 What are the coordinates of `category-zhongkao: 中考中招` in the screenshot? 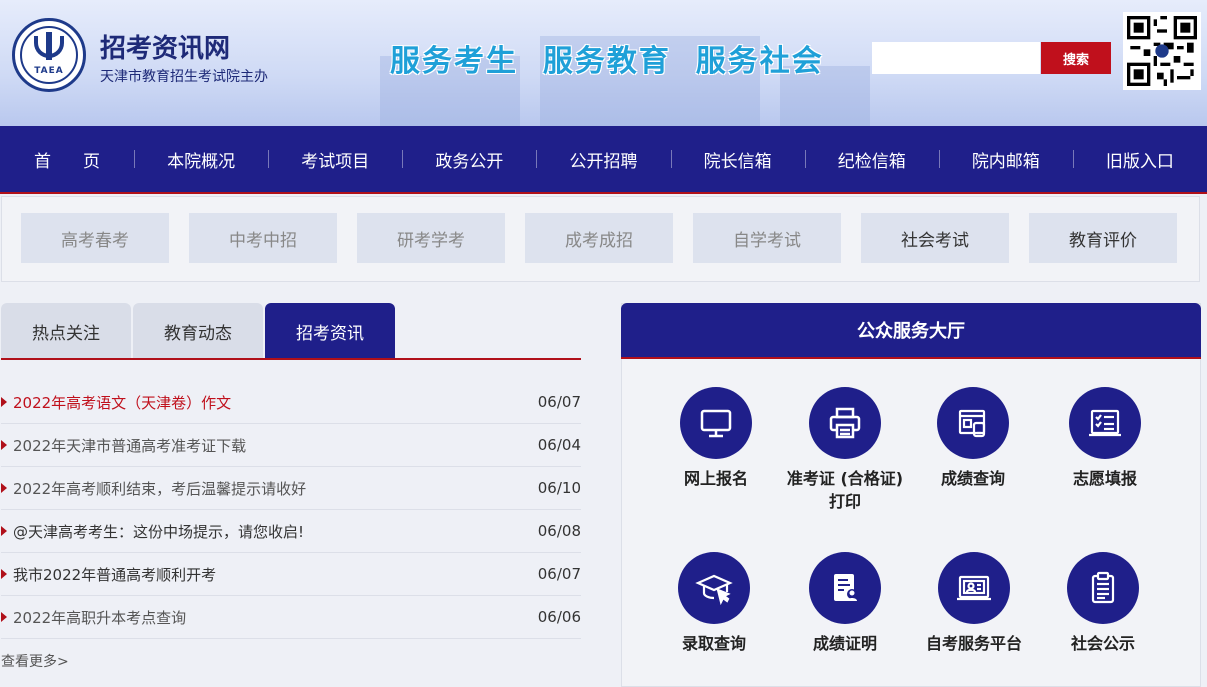 It's located at (263, 238).